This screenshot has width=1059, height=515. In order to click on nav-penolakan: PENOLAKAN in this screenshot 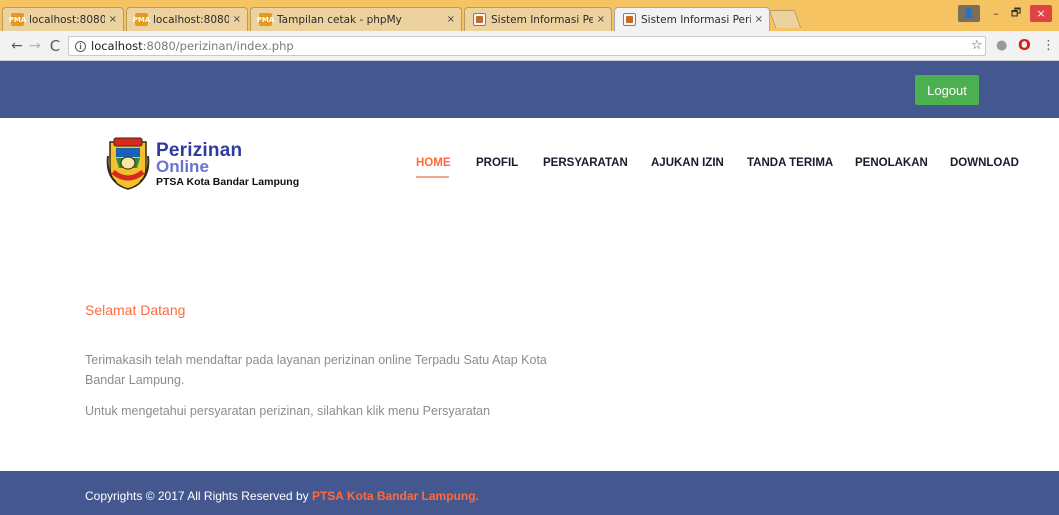, I will do `click(891, 163)`.